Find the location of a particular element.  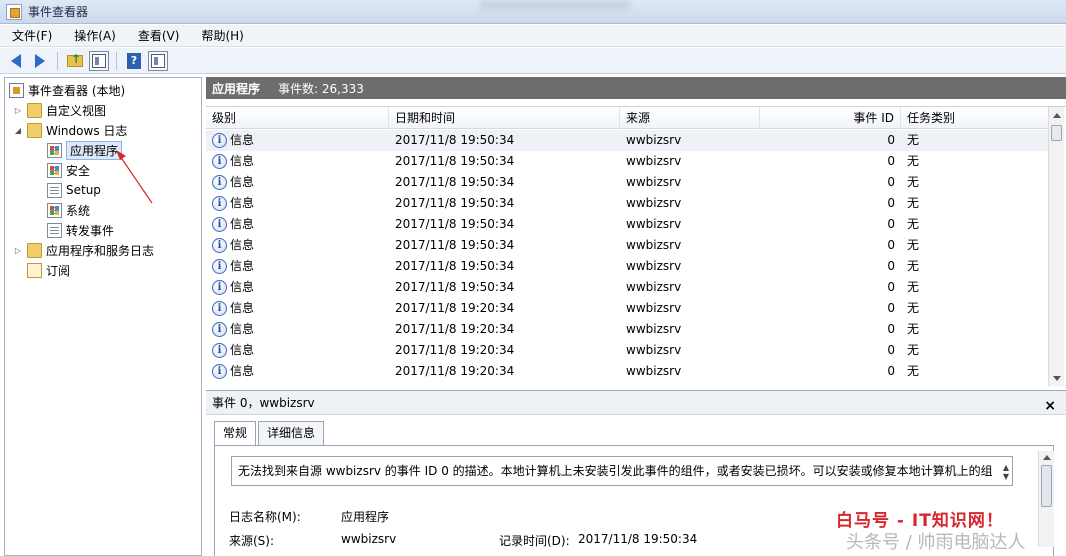

tree-item-forwarded-events: 转发事件 is located at coordinates (80, 230).